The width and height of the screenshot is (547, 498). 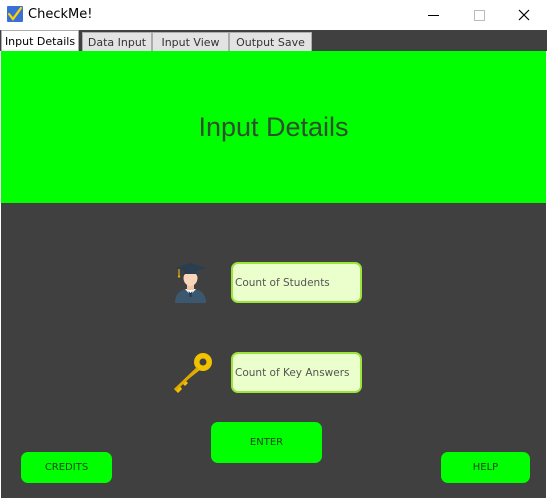 I want to click on window-title: CheckMe!, so click(x=60, y=14).